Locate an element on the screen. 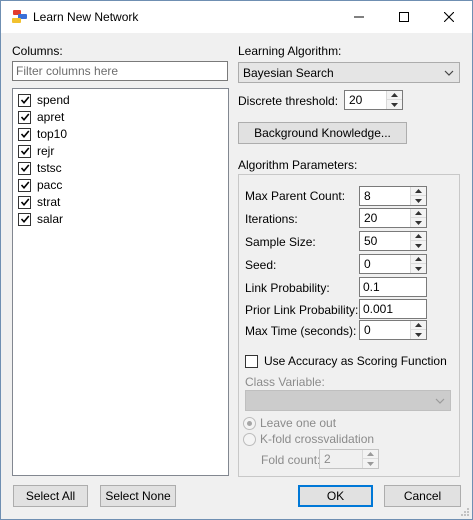 This screenshot has height=520, width=473. select-none-button: Select None is located at coordinates (138, 496).